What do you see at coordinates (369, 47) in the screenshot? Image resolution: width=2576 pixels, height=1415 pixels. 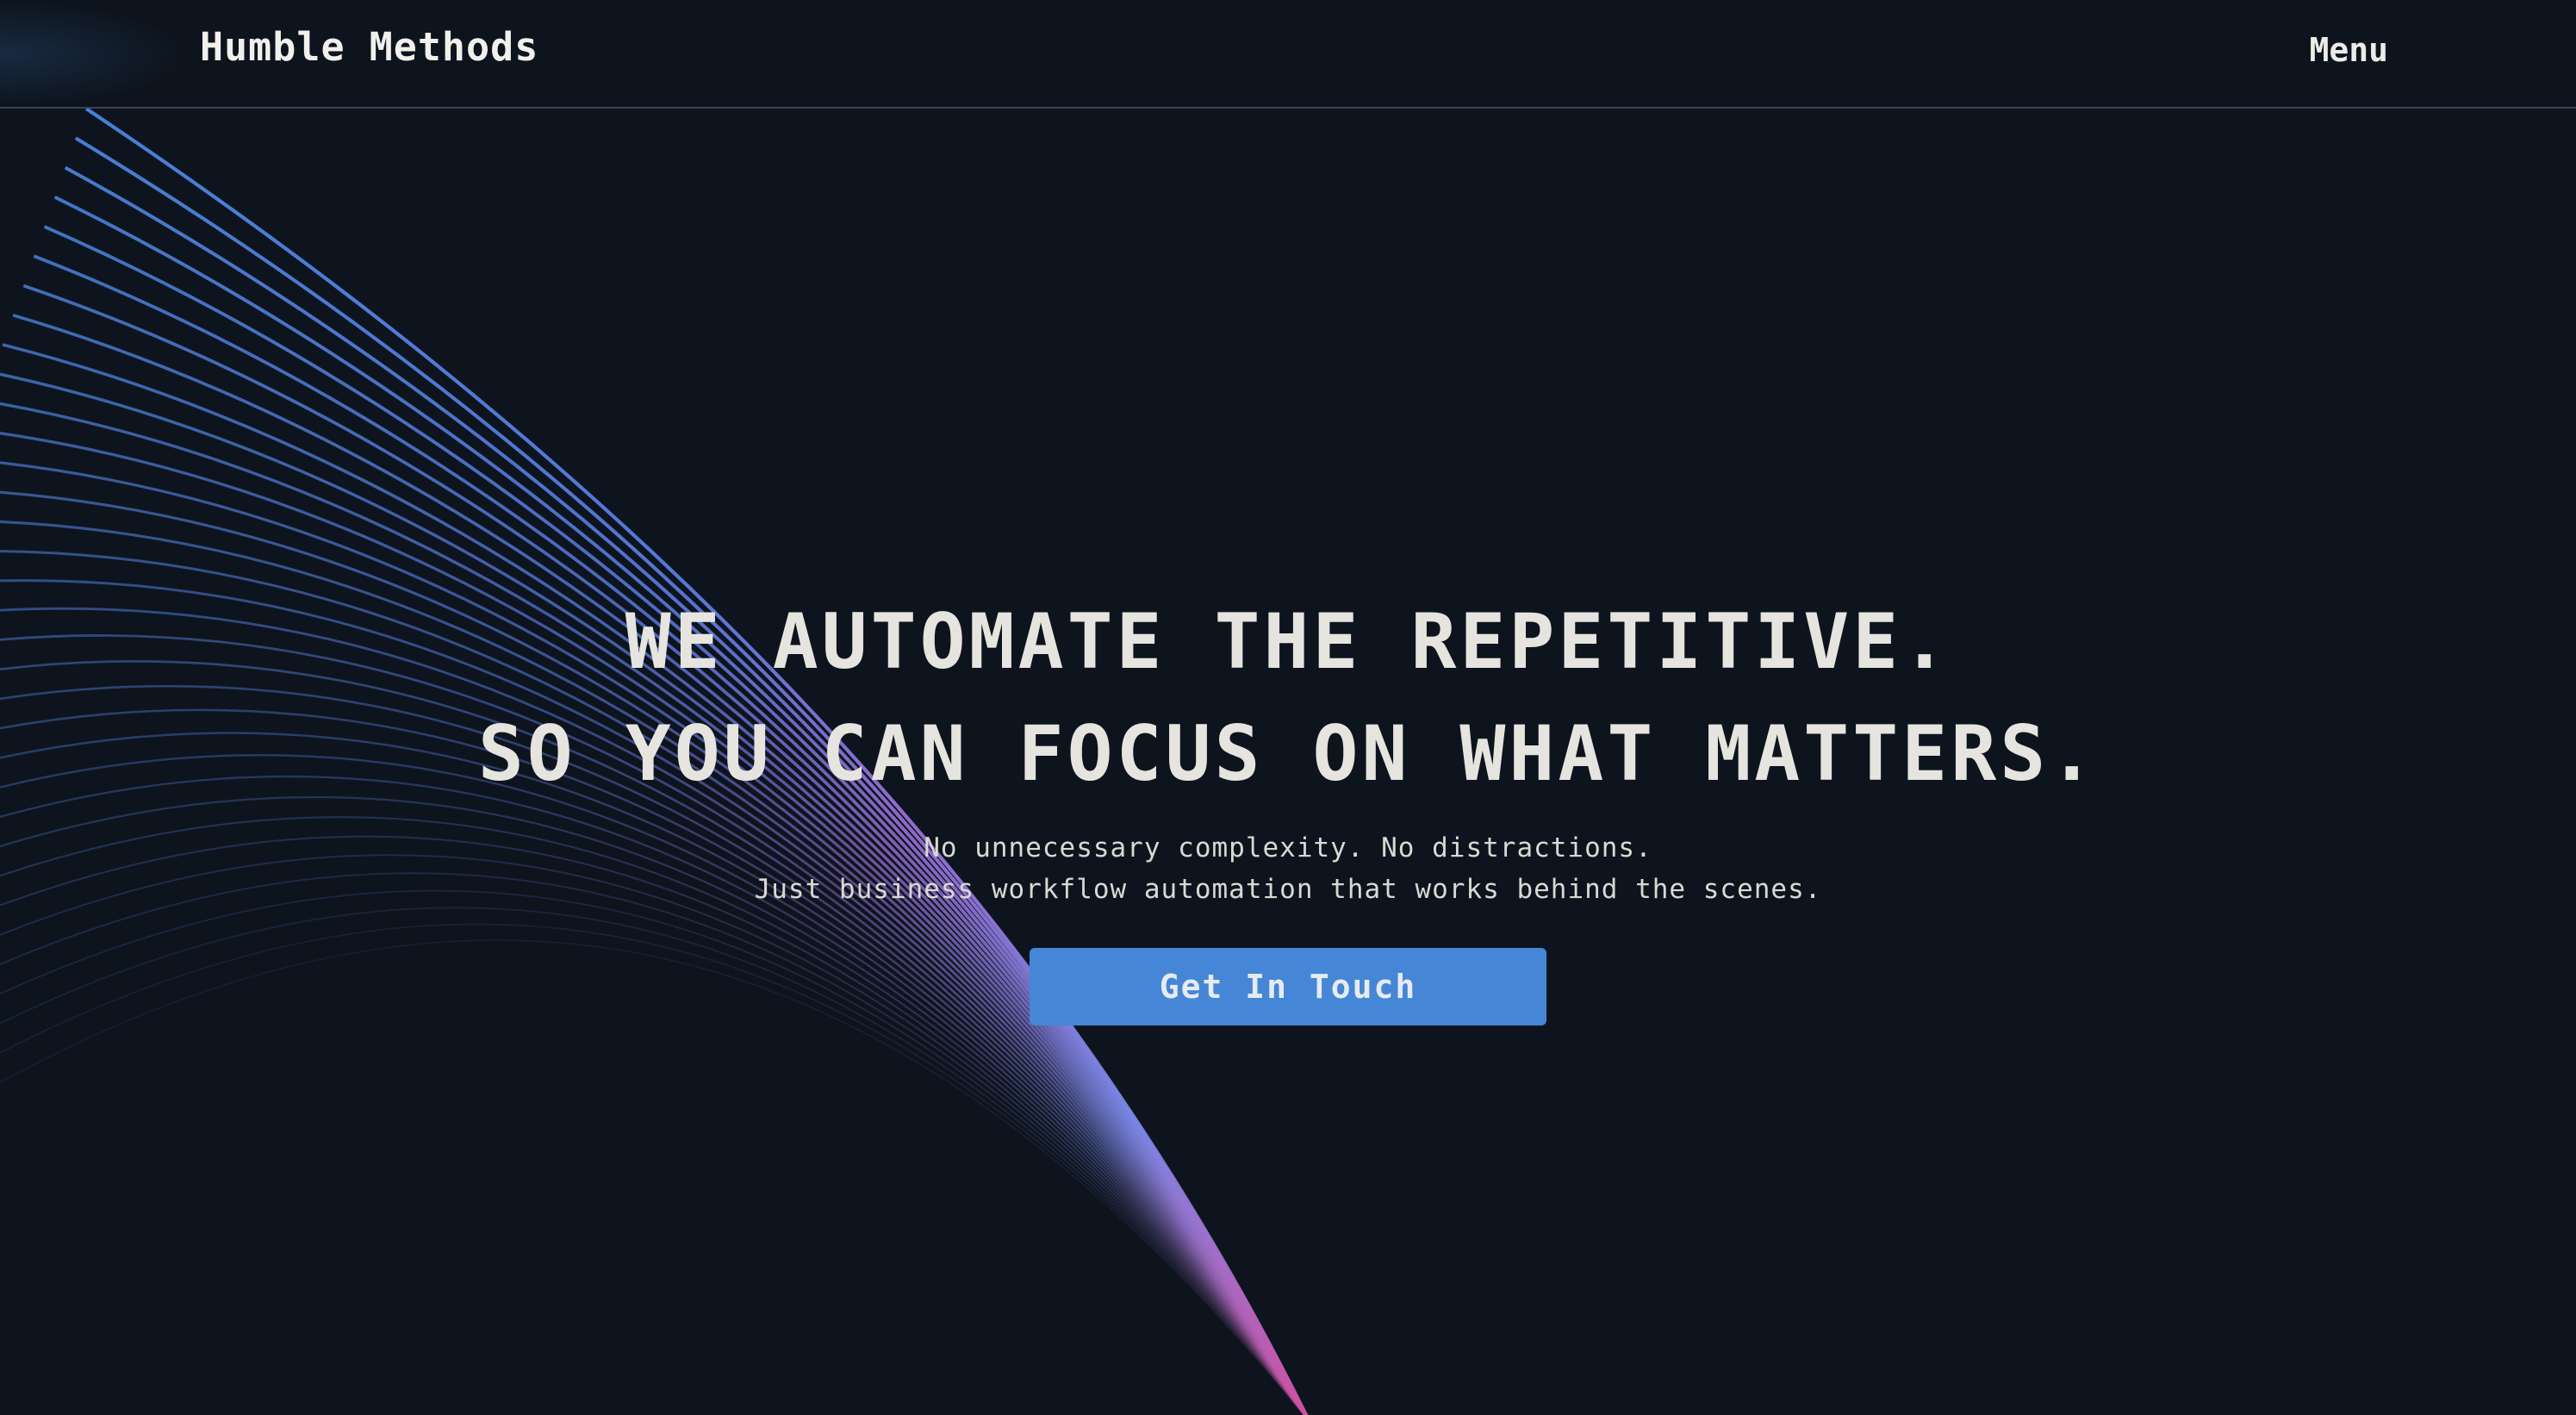 I see `brand-logo: Humble Methods` at bounding box center [369, 47].